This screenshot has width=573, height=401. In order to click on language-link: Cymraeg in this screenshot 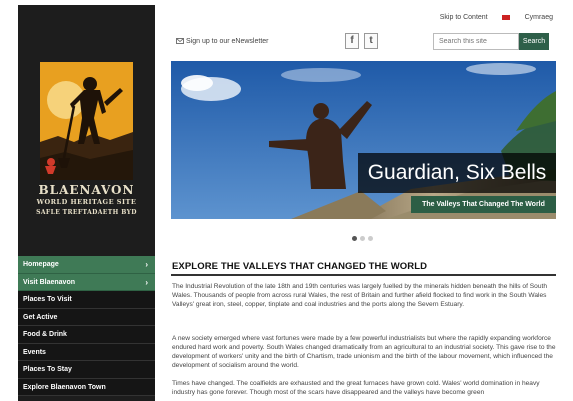, I will do `click(527, 17)`.